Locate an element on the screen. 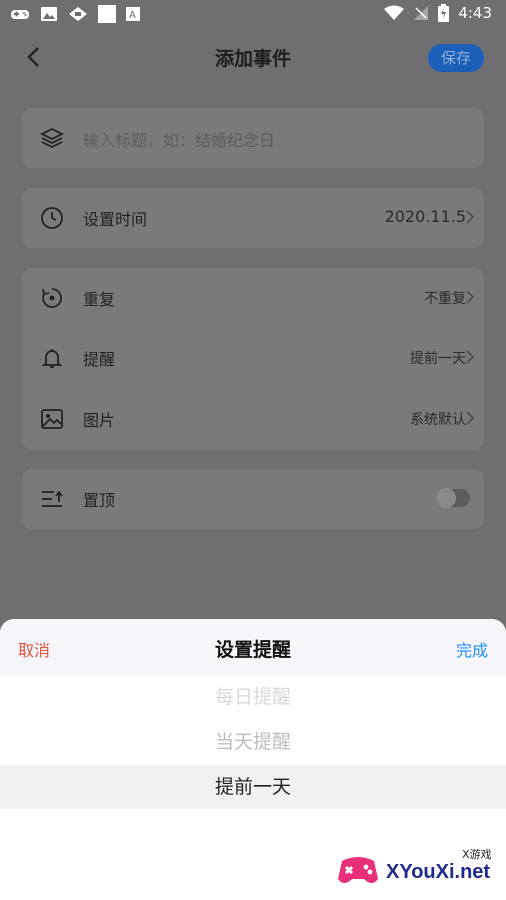 This screenshot has height=900, width=506. reminder-row: 提醒 提前一天 is located at coordinates (253, 358).